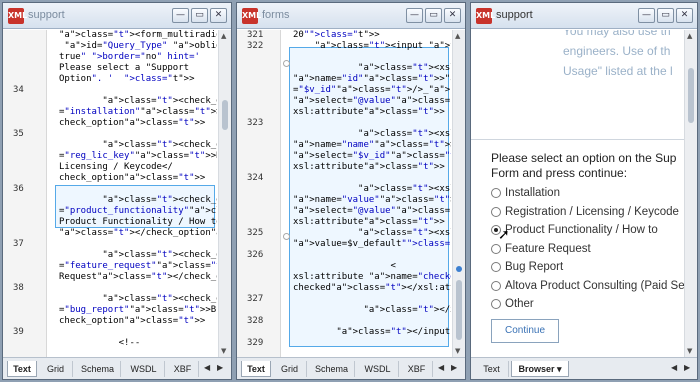  Describe the element at coordinates (372, 310) in the screenshot. I see `code-line: "a">class="t"></xsl:if"a">class="t">>` at that location.